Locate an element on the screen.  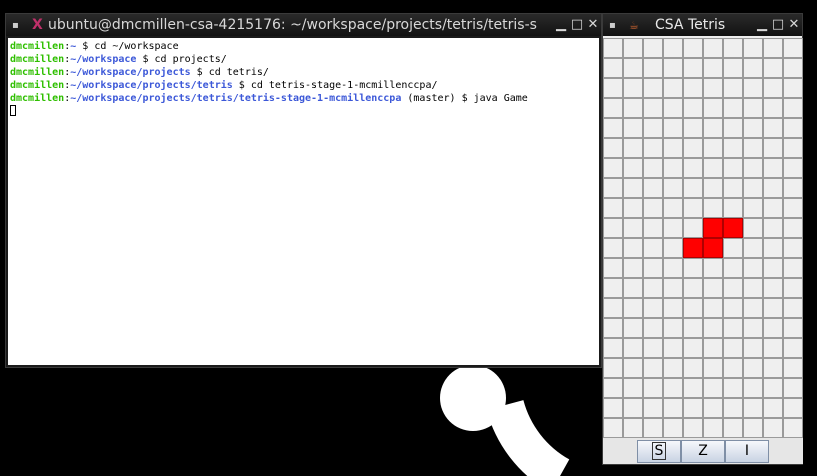
terminal-x-icon: X is located at coordinates (37, 25).